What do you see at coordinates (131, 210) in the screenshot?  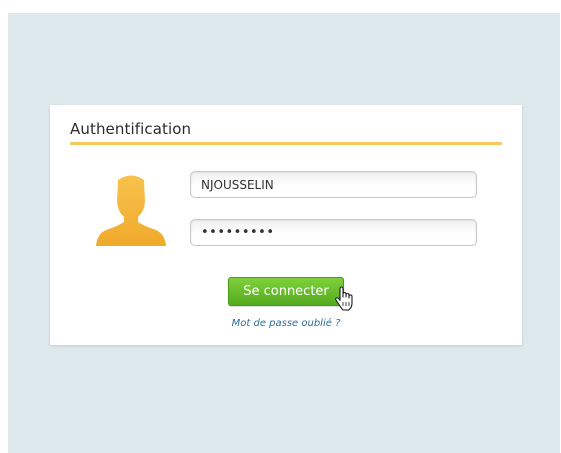 I see `user-silhouette-icon` at bounding box center [131, 210].